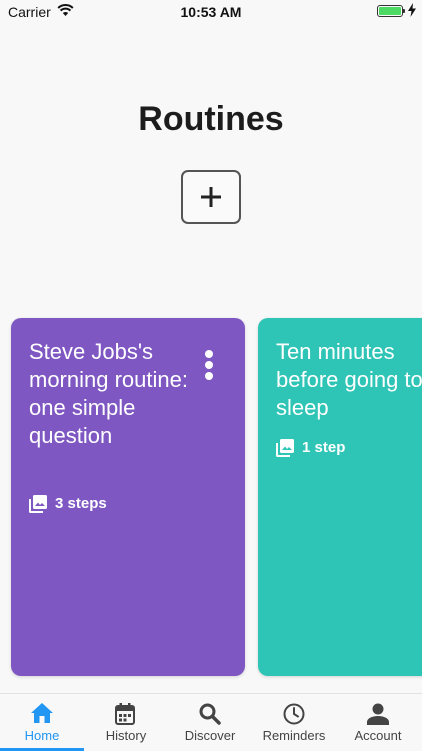  What do you see at coordinates (81, 503) in the screenshot?
I see `routine-steps-label: 3 steps` at bounding box center [81, 503].